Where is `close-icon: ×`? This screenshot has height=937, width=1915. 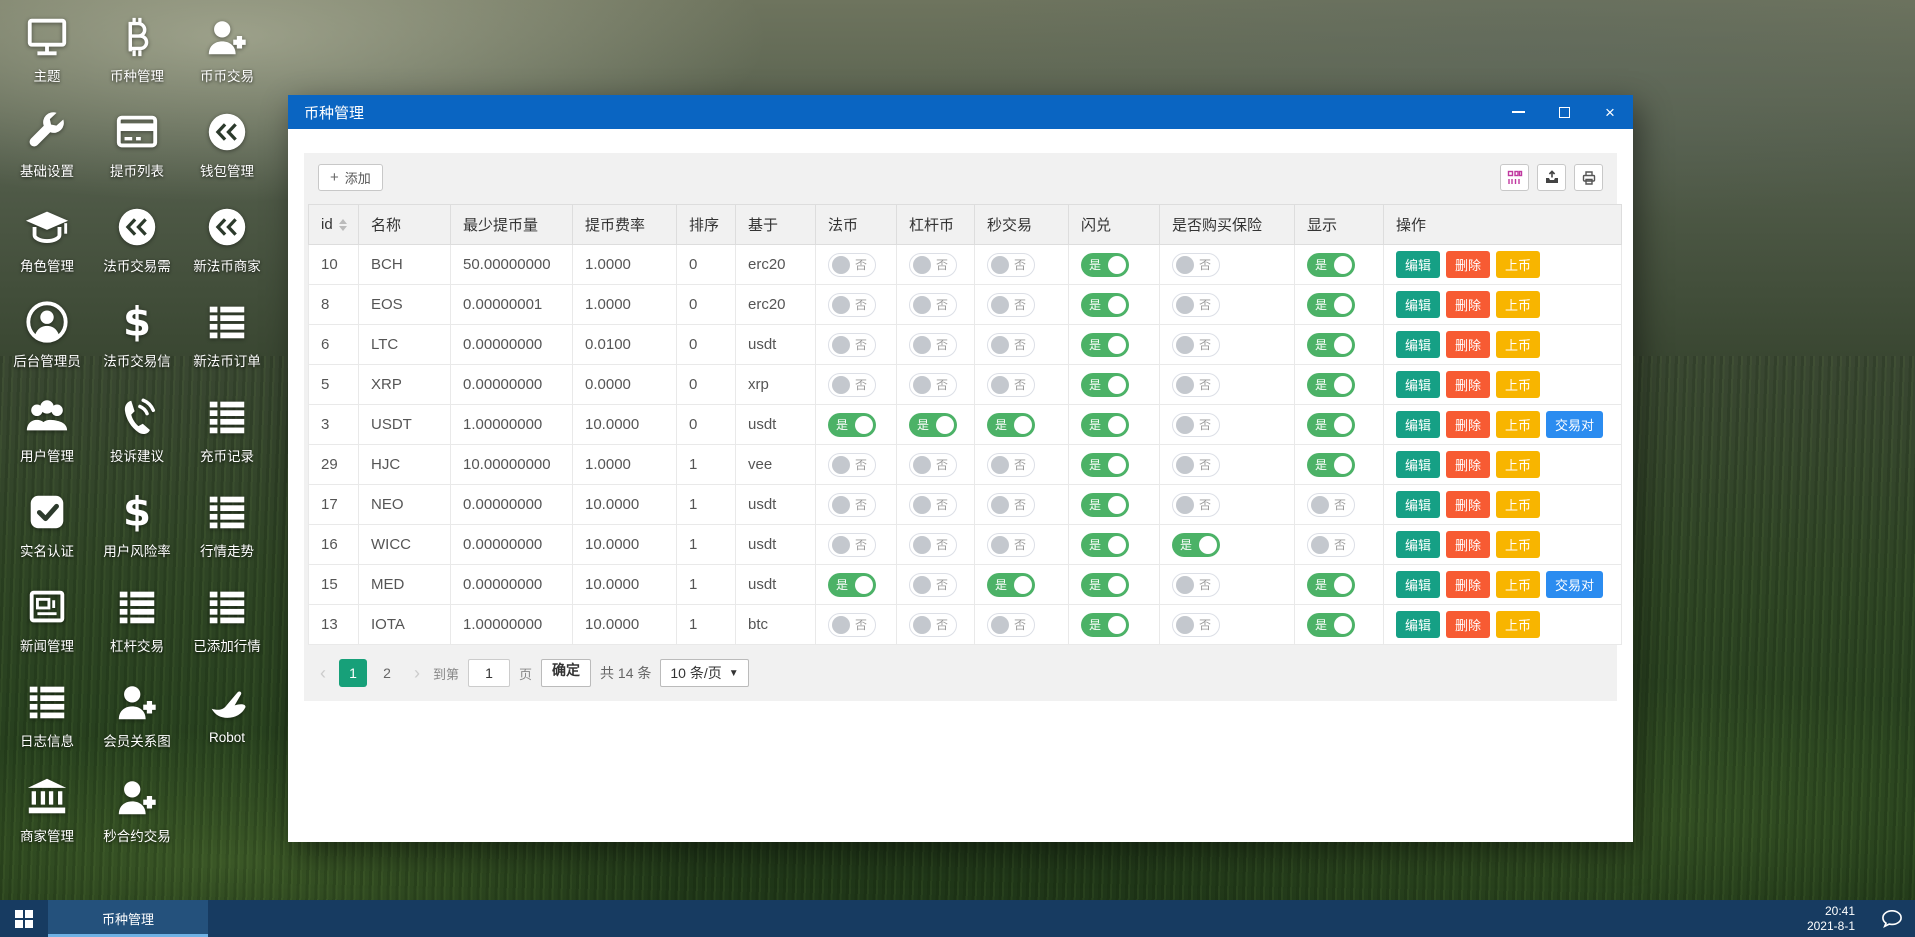 close-icon: × is located at coordinates (1610, 112).